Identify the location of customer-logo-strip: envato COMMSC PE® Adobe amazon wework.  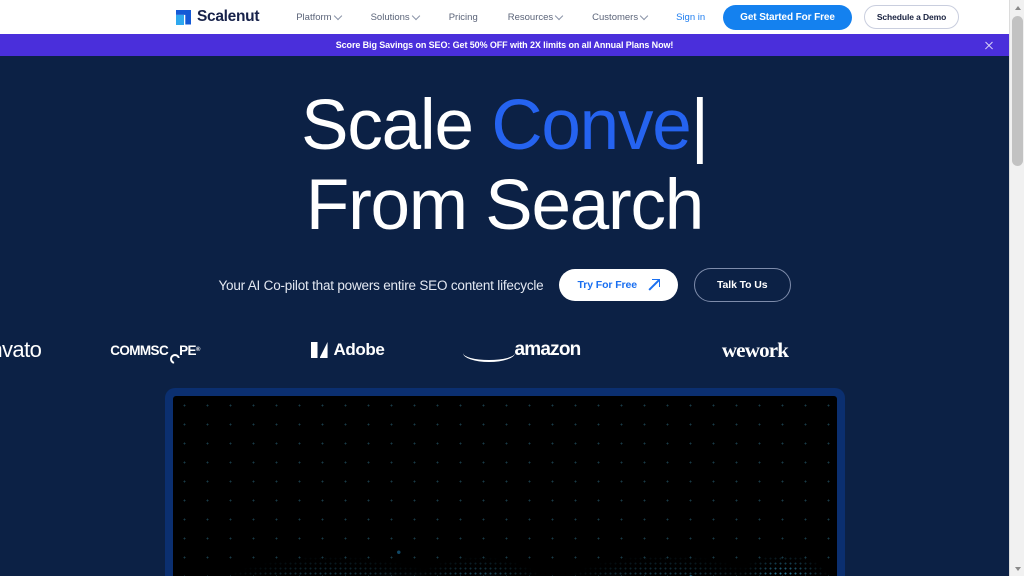
(504, 350).